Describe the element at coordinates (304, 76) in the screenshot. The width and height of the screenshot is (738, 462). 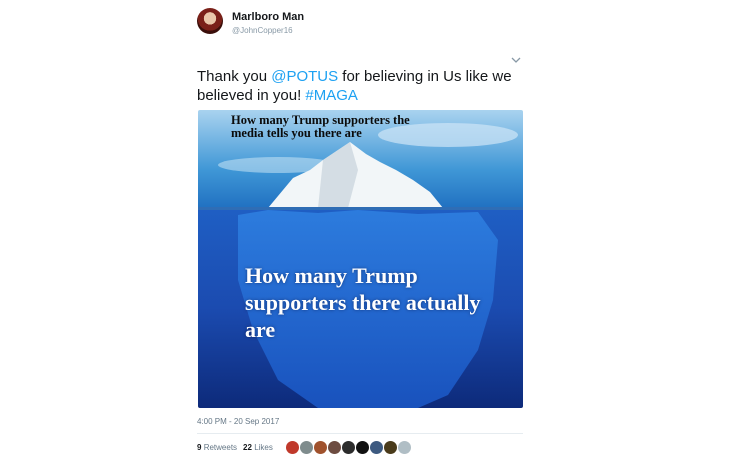
I see `mention-link: @POTUS` at that location.